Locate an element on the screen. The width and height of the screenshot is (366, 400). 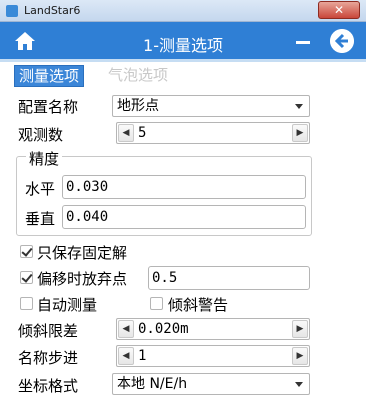
tab-measure-options: 测量选项 is located at coordinates (49, 76).